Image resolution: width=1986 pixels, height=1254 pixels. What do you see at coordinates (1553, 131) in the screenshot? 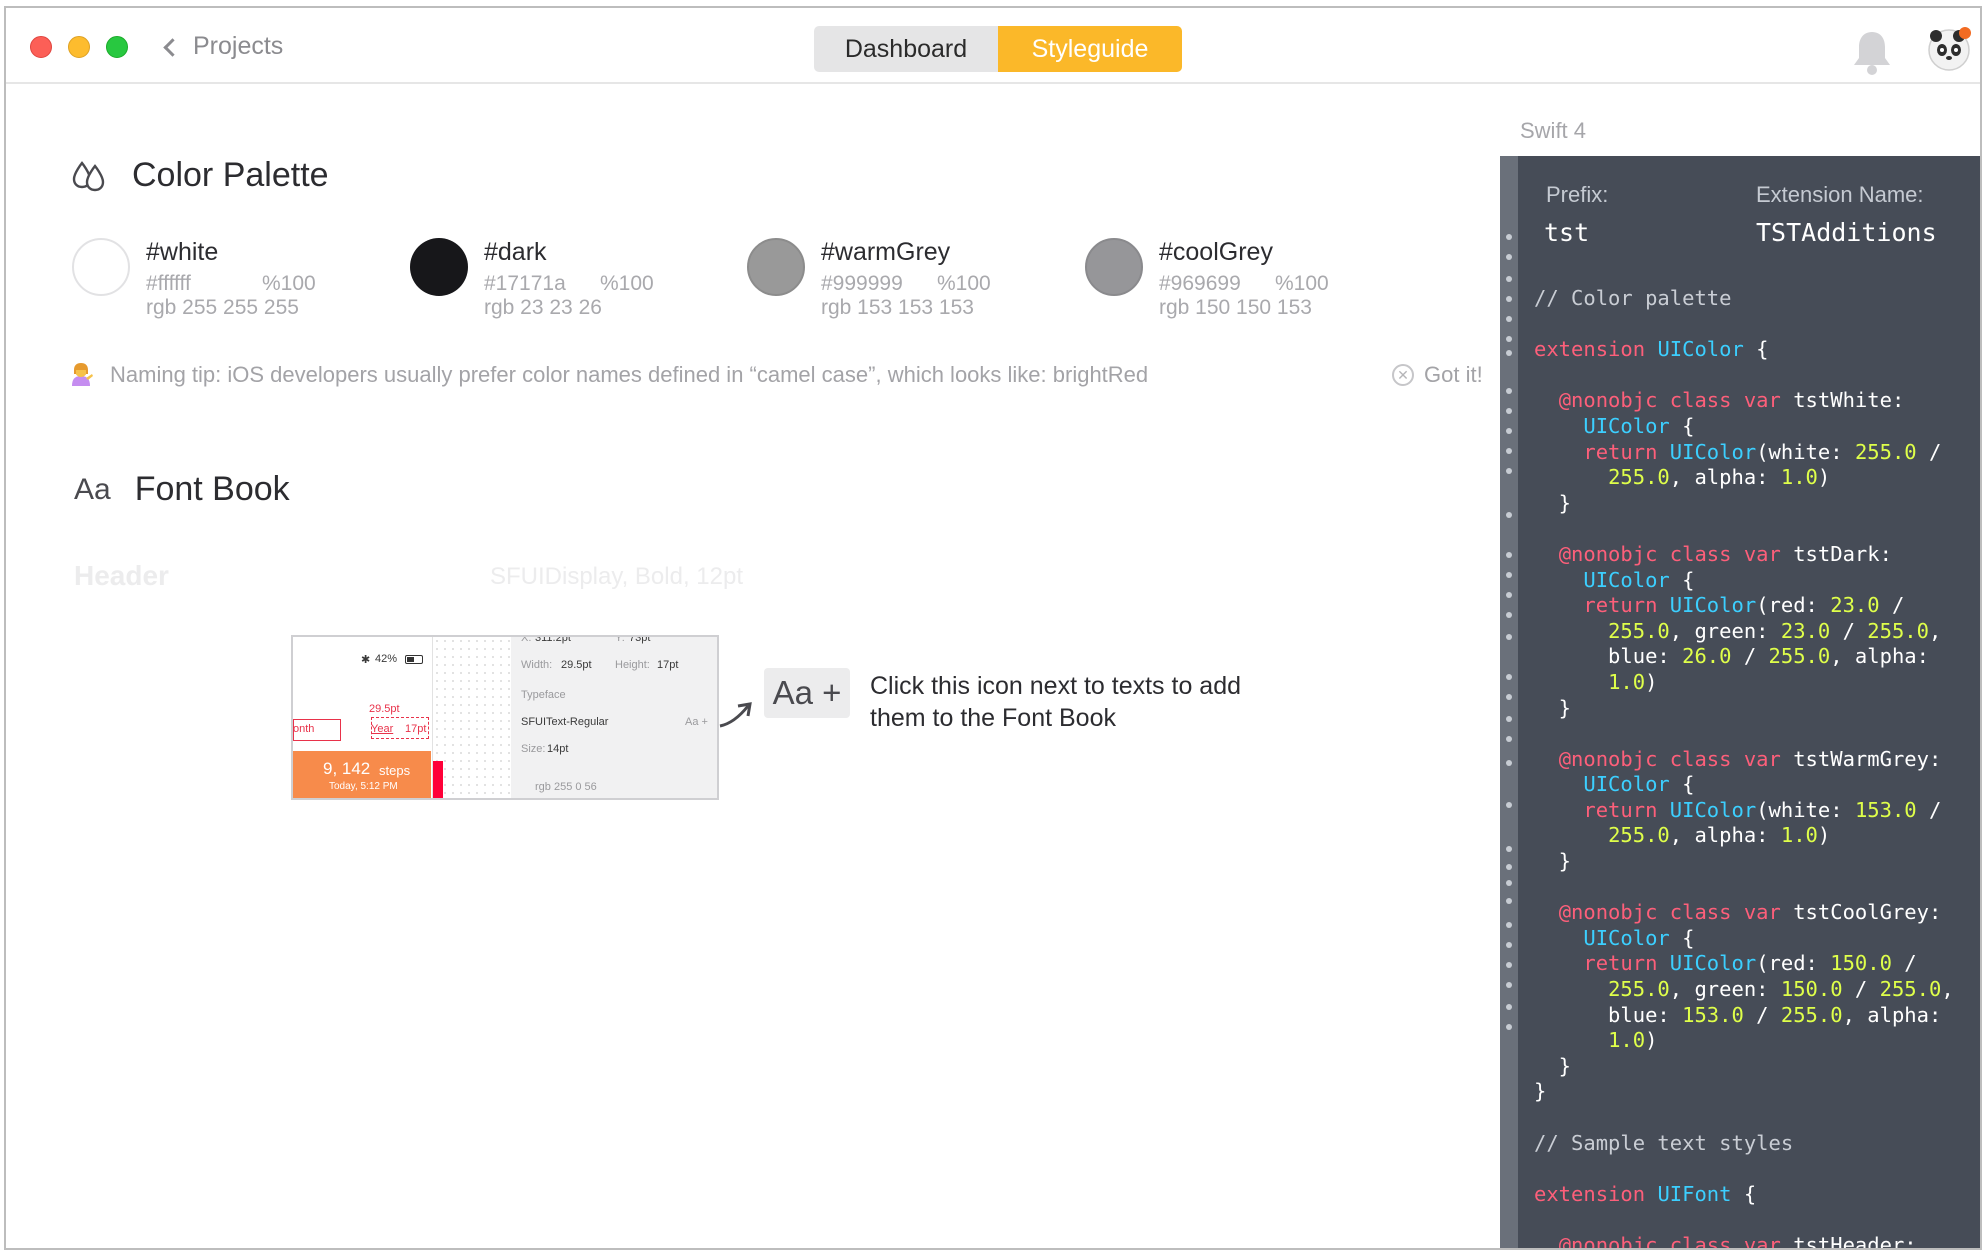
I see `language-label: Swift 4` at bounding box center [1553, 131].